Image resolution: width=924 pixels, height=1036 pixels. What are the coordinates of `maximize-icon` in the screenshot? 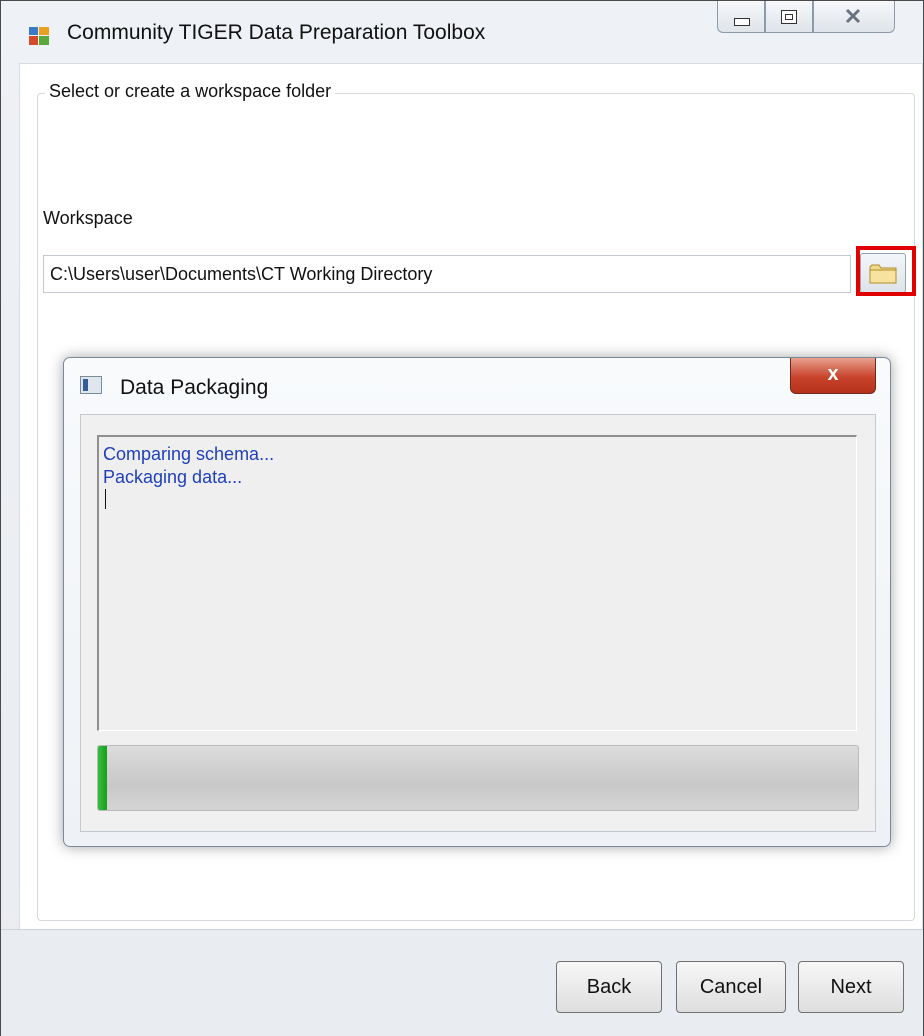 It's located at (789, 17).